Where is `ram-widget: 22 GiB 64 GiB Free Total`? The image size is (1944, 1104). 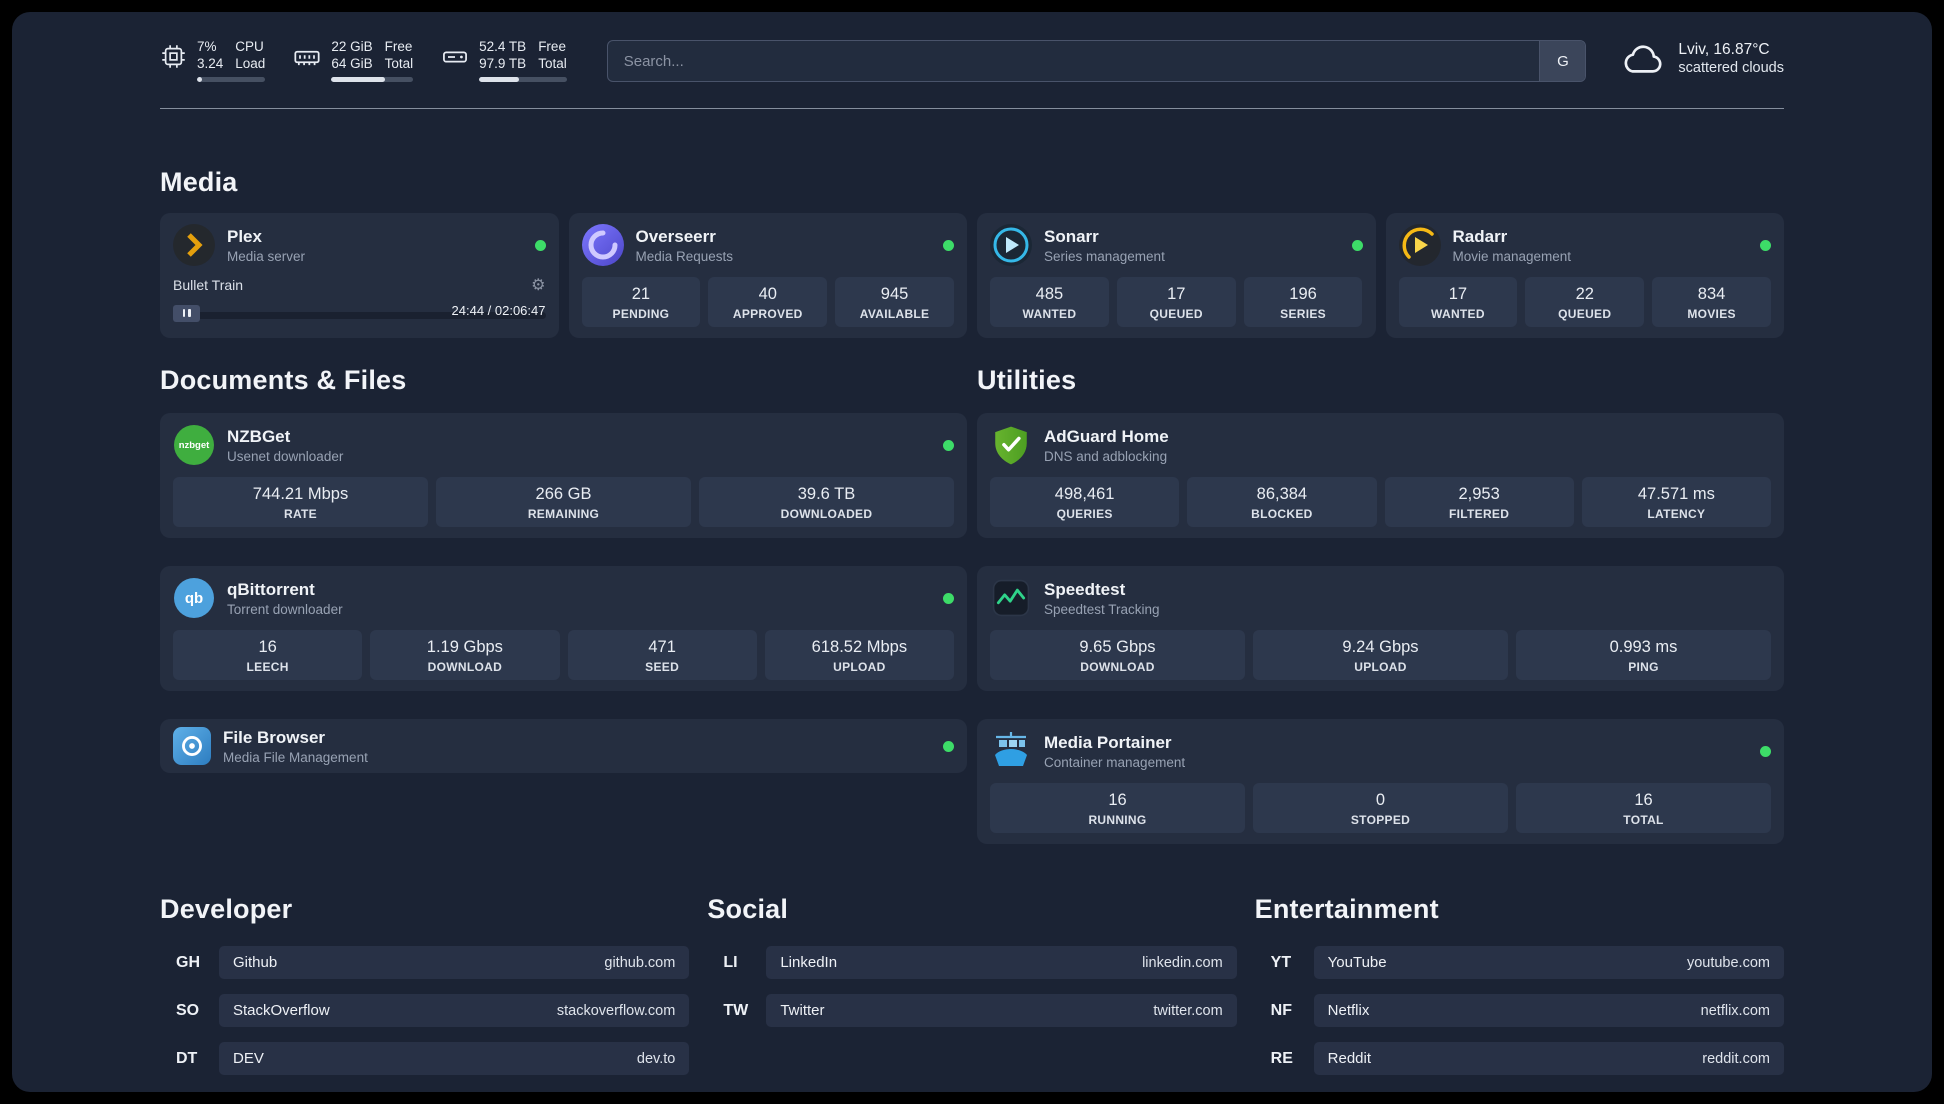
ram-widget: 22 GiB 64 GiB Free Total is located at coordinates (353, 60).